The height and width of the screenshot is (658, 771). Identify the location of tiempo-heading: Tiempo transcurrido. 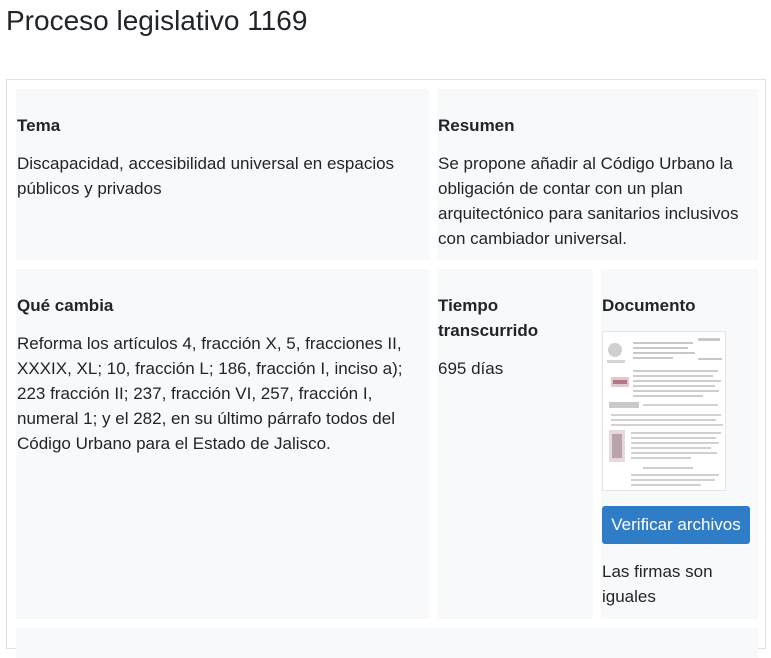
(488, 318).